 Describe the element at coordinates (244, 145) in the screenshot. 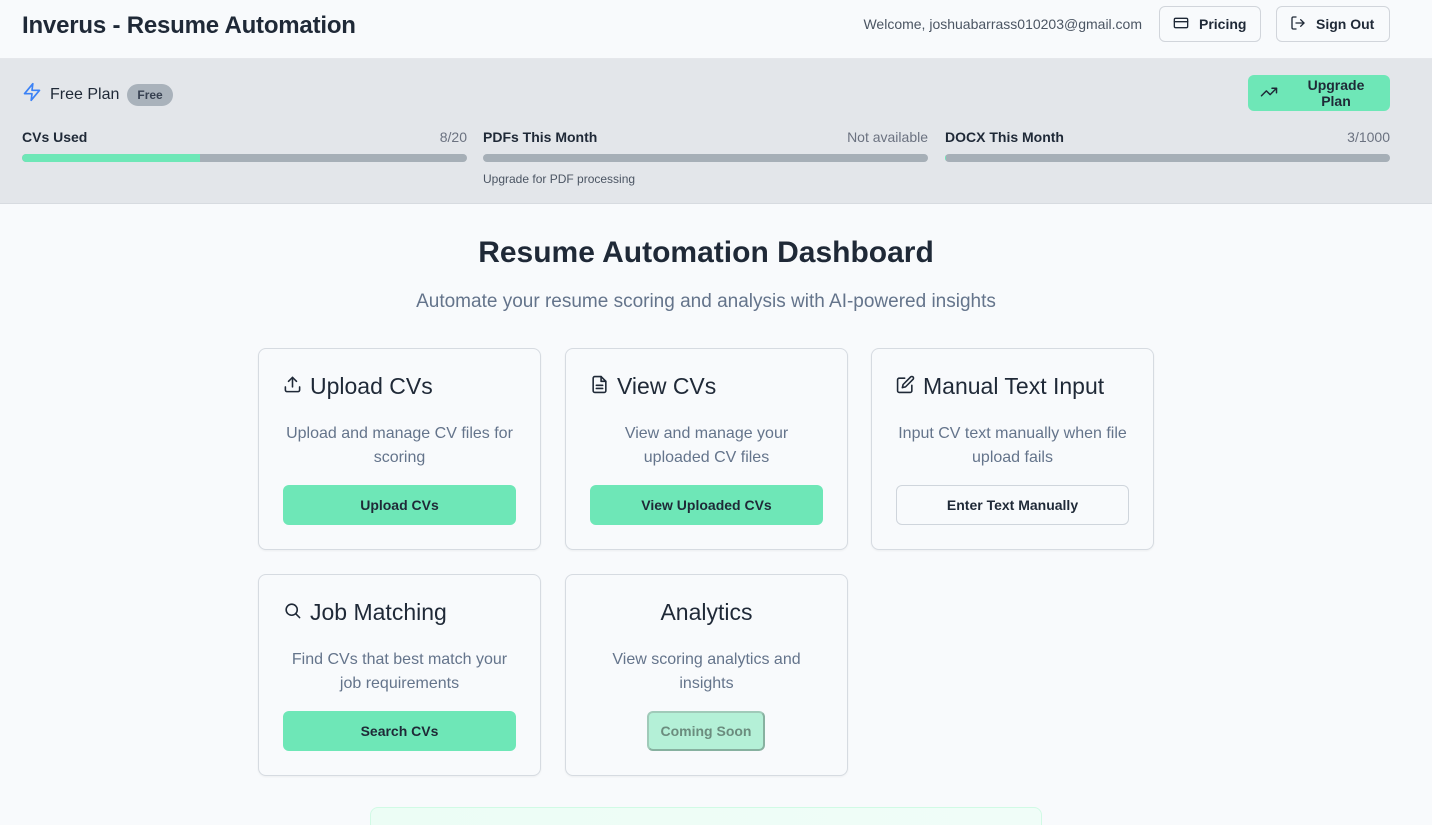

I see `meter-cvs-used: CVs Used 8/20` at that location.